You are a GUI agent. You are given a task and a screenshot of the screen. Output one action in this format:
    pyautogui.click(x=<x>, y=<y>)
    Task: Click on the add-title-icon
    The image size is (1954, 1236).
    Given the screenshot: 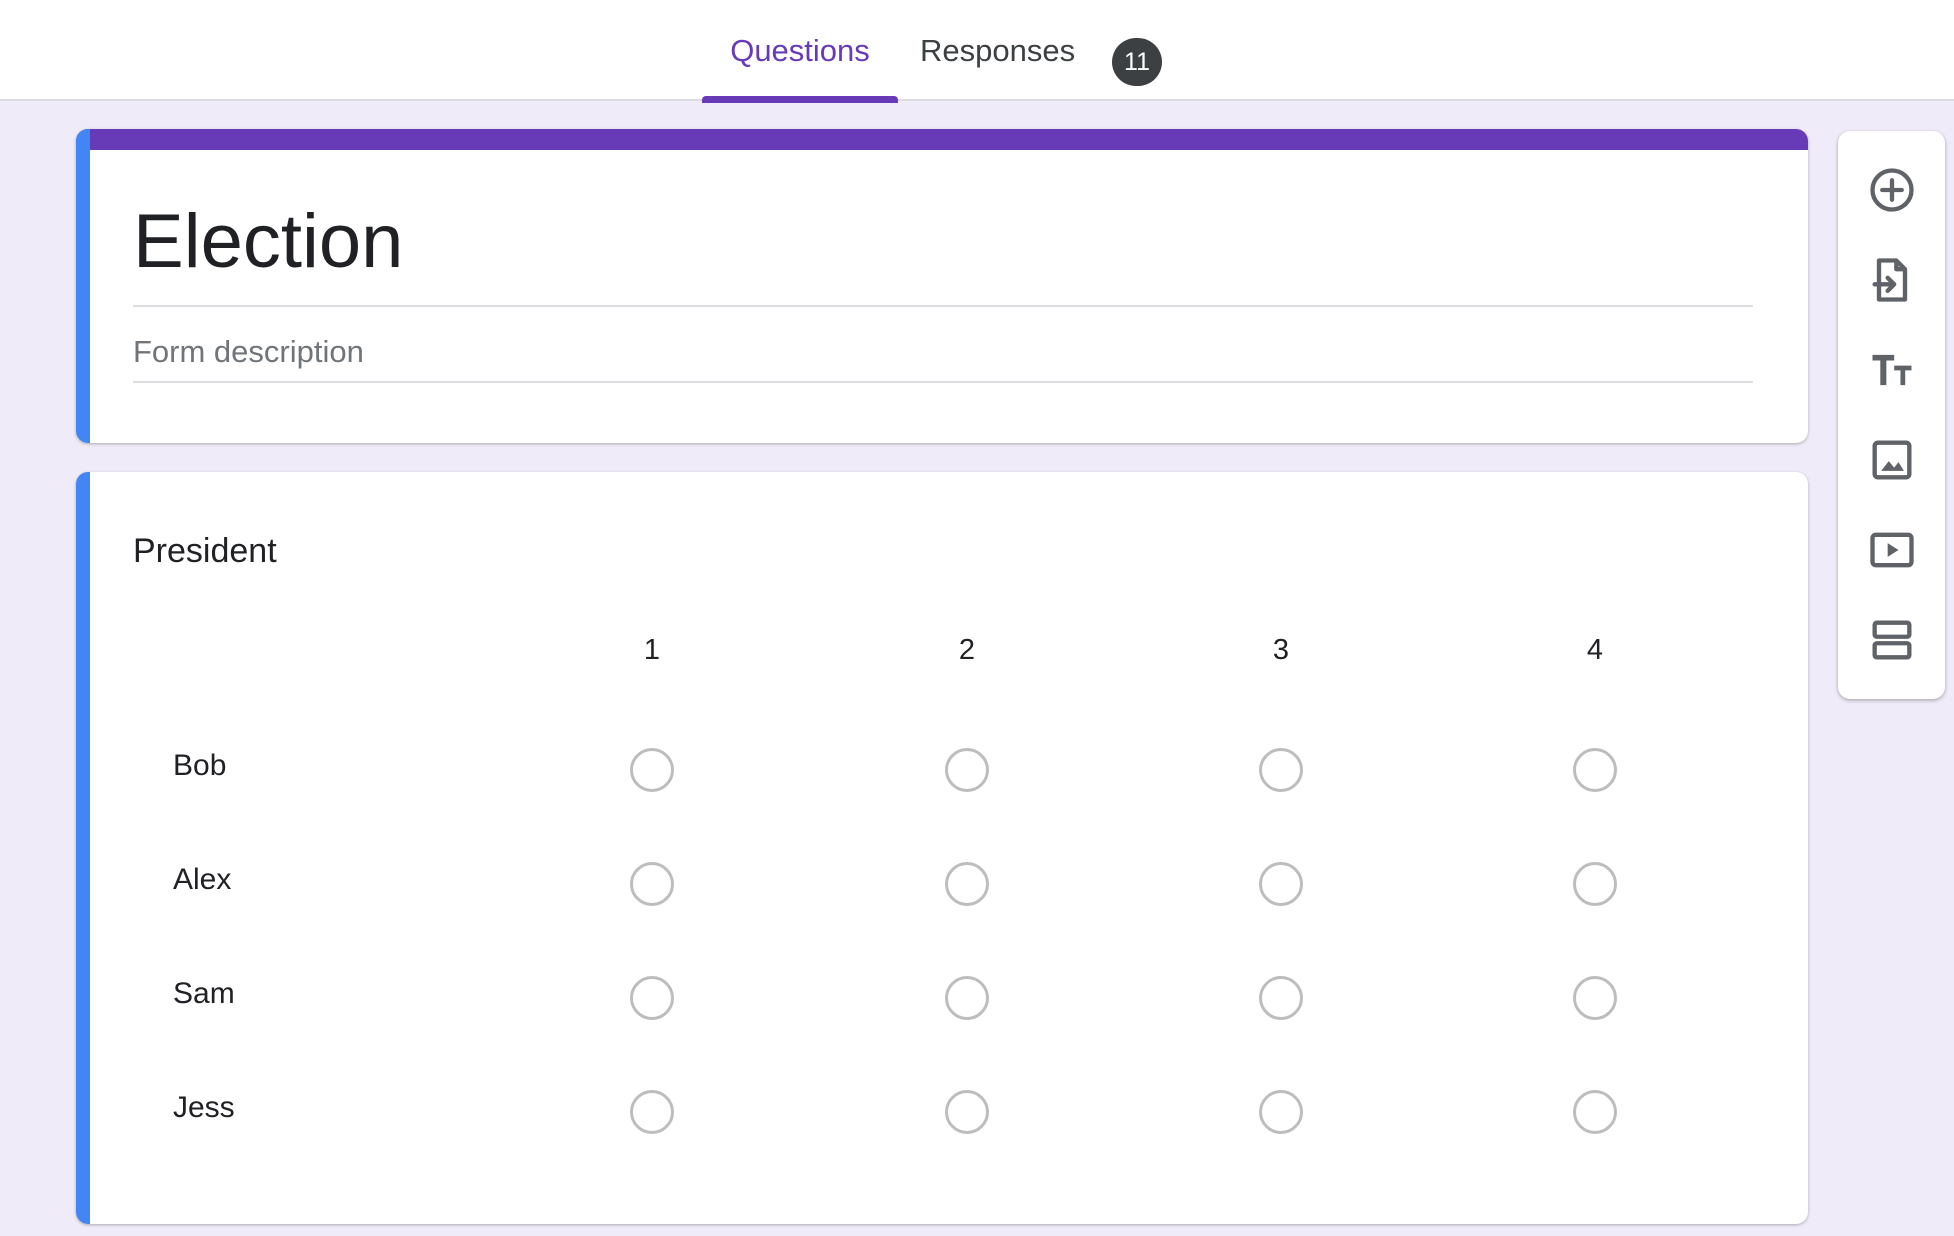 What is the action you would take?
    pyautogui.click(x=1892, y=370)
    